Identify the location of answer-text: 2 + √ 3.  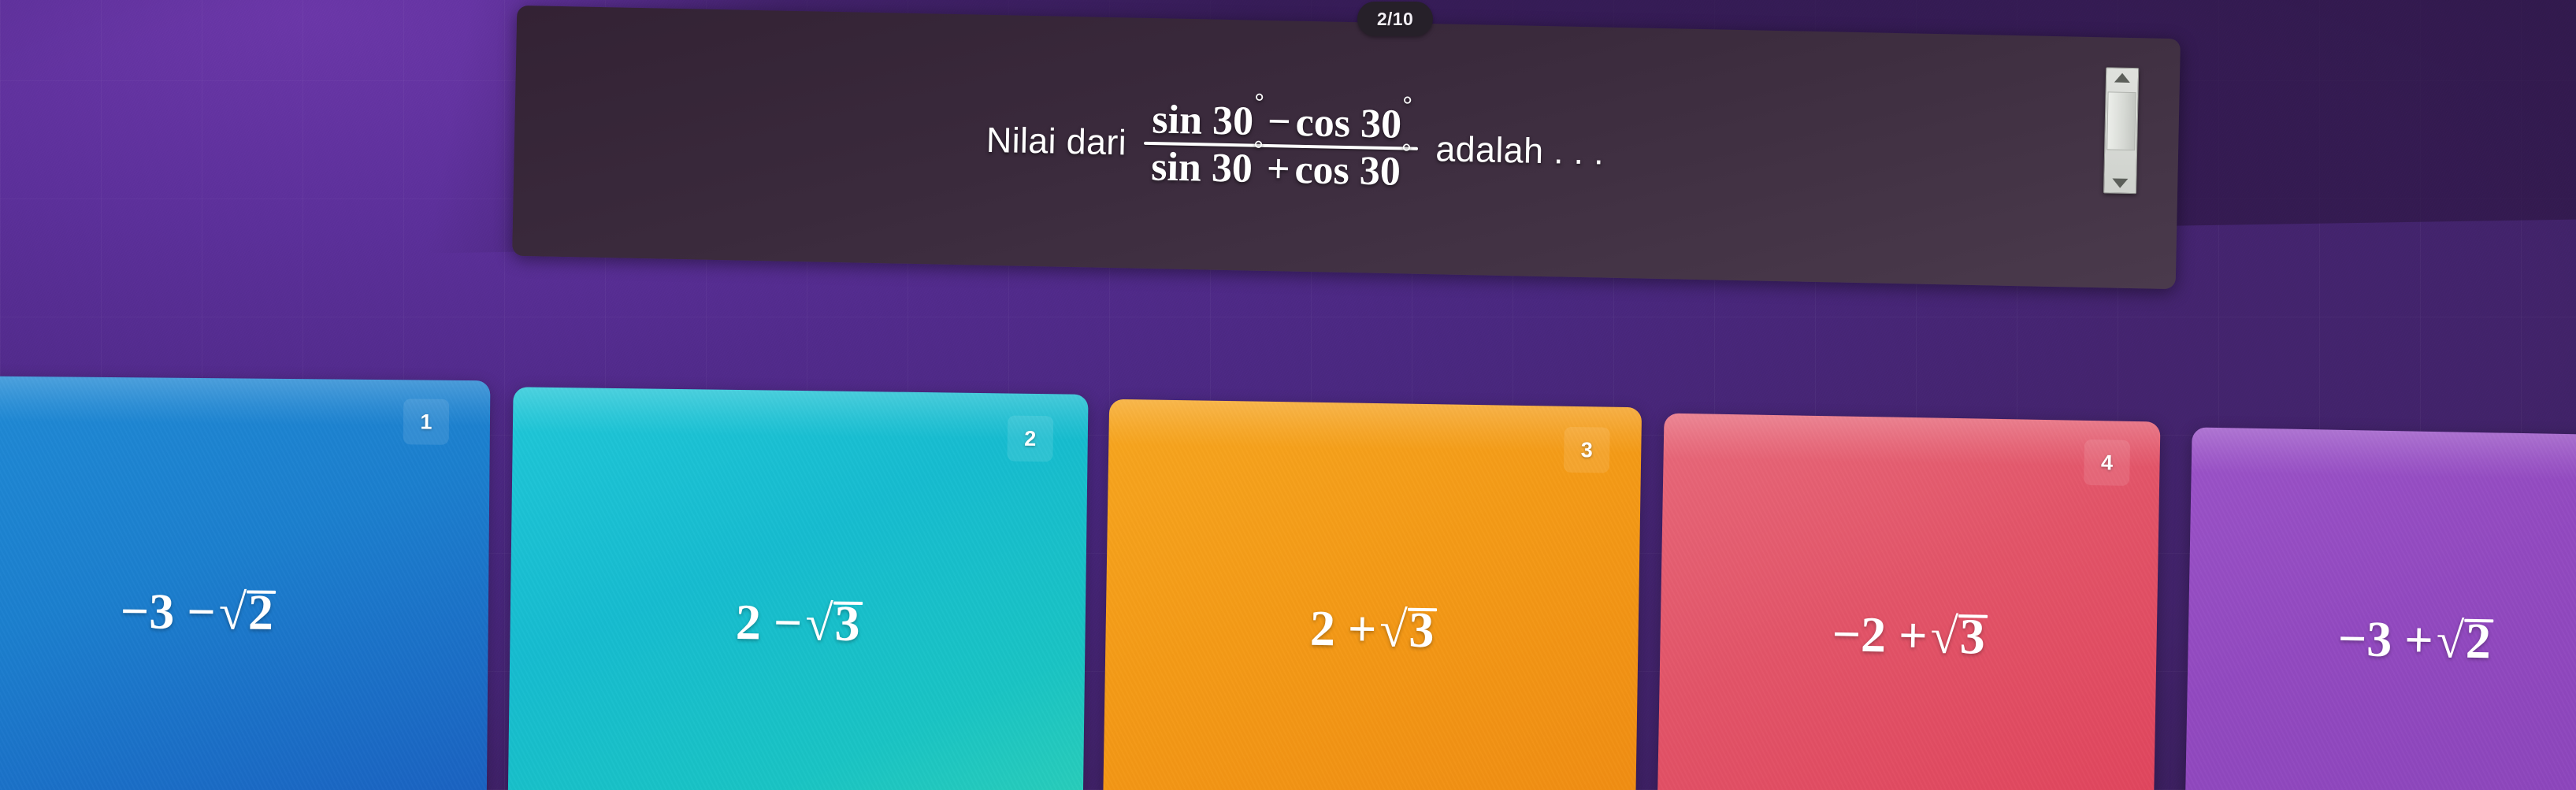
(1372, 629).